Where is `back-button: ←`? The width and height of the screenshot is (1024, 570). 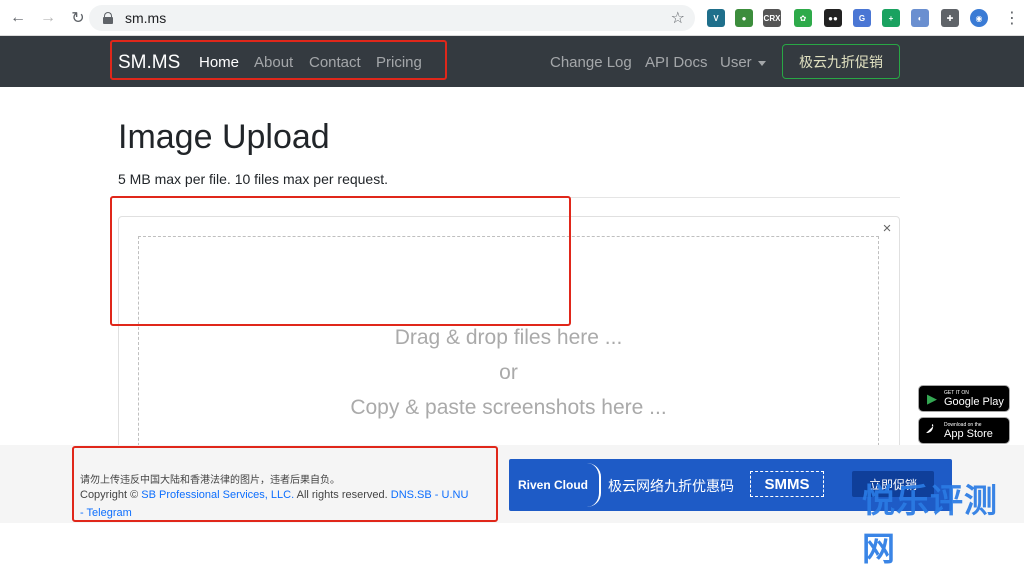
back-button: ← is located at coordinates (18, 18).